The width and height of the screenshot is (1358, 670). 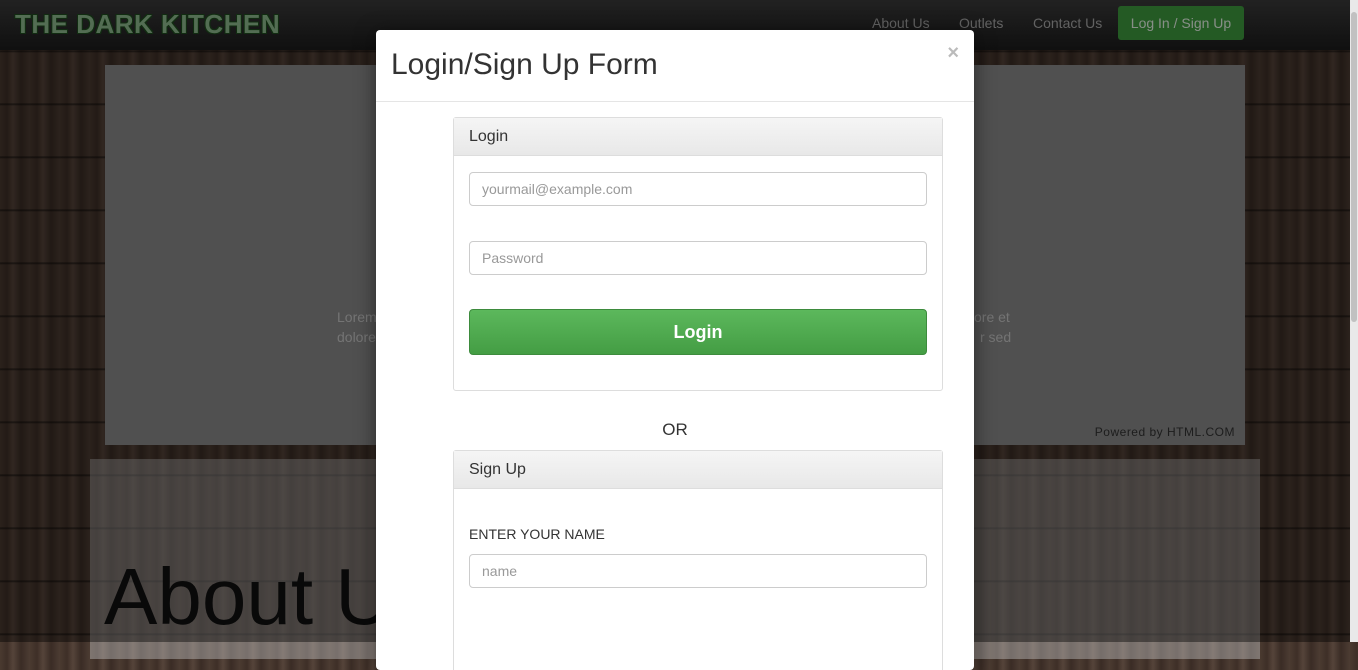 I want to click on name-input, so click(x=698, y=571).